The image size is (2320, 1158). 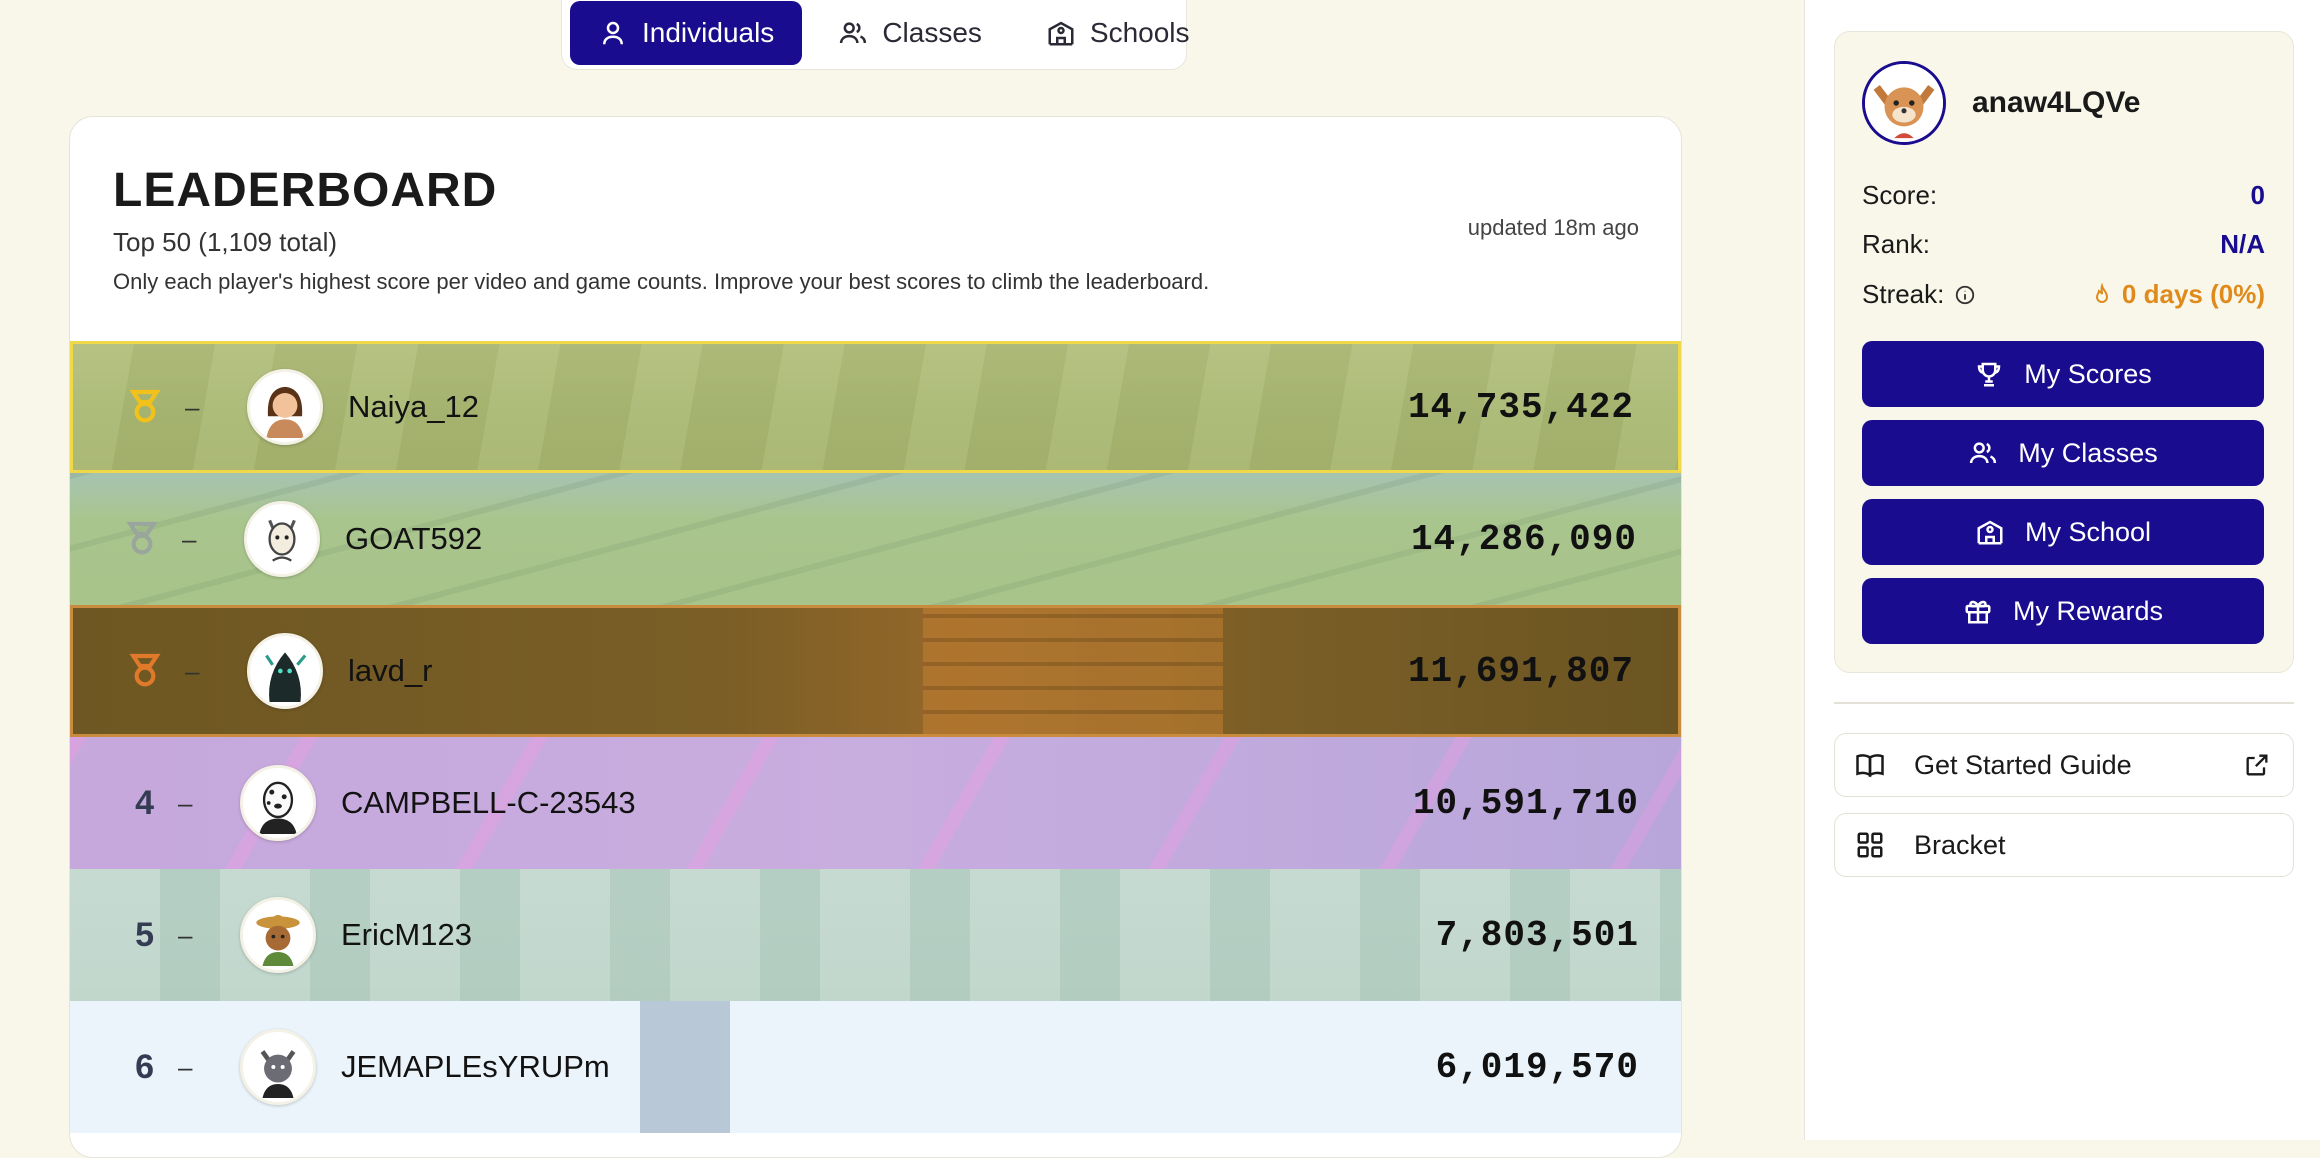 I want to click on player-name: JEMAPLEsYRUPm, so click(x=475, y=1066).